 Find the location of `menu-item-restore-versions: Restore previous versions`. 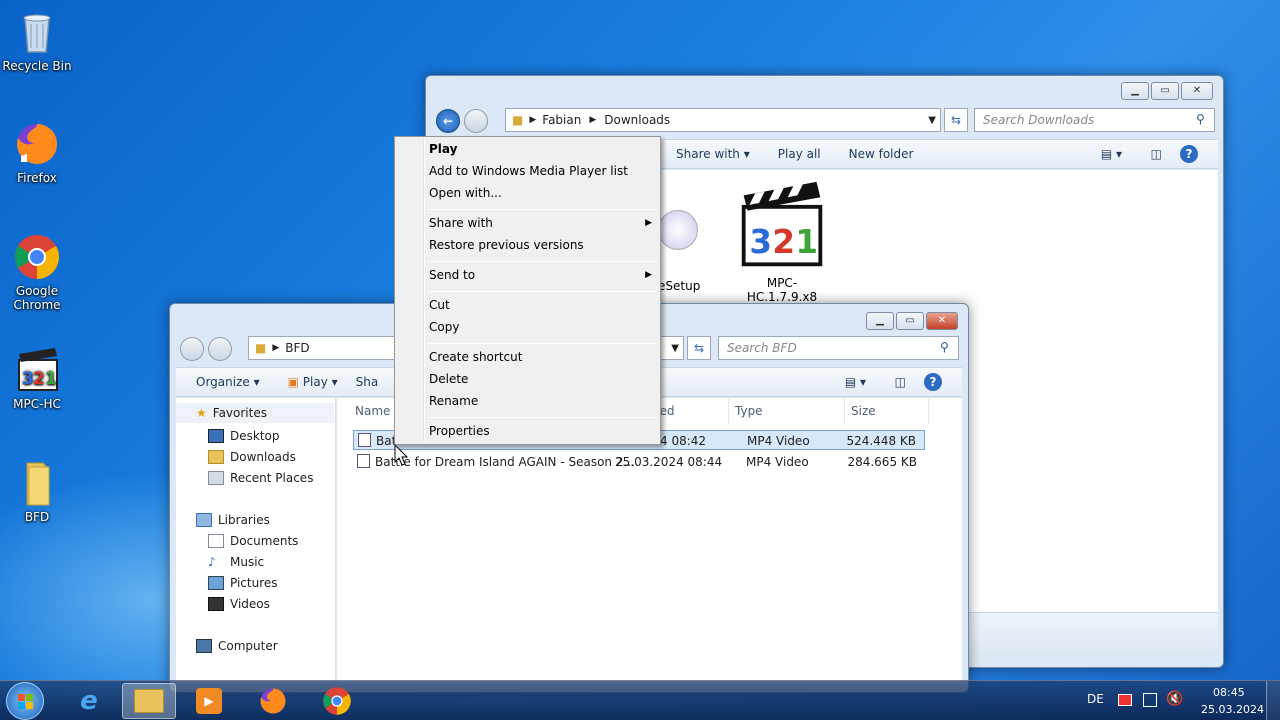

menu-item-restore-versions: Restore previous versions is located at coordinates (541, 245).